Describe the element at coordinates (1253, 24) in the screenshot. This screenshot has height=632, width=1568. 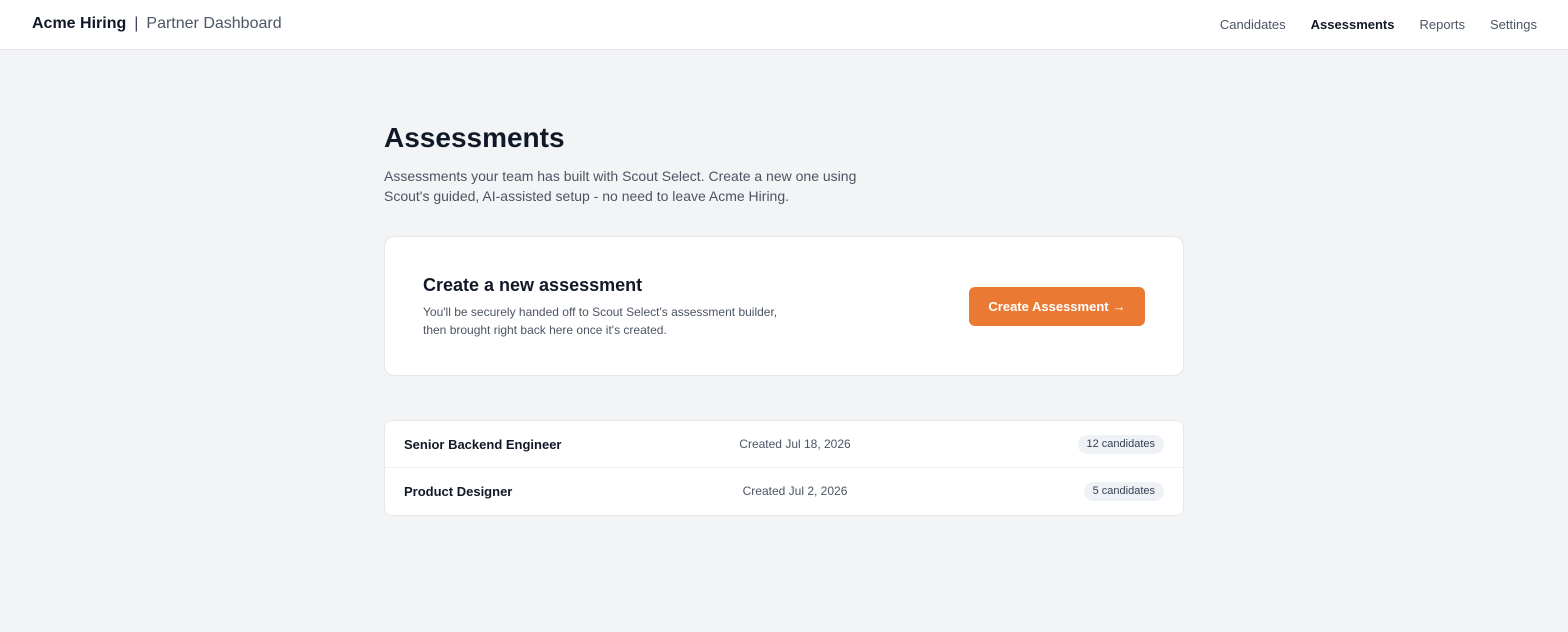
I see `nav-item-candidates: Candidates` at that location.